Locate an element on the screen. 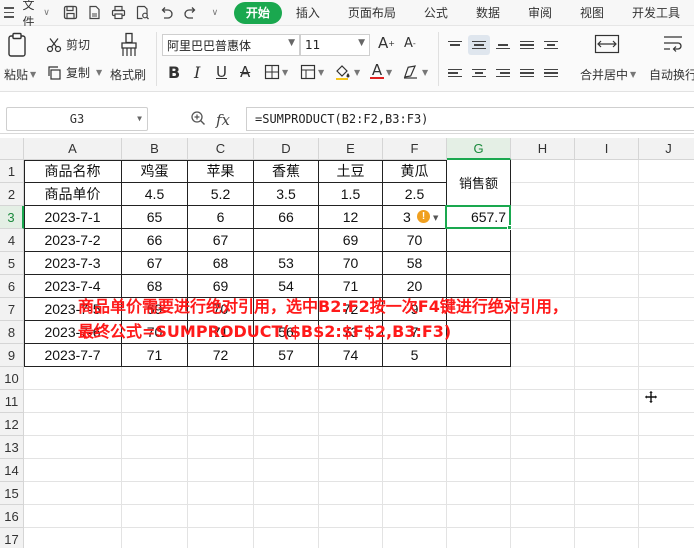 Image resolution: width=694 pixels, height=548 pixels. cell-e4: 69 is located at coordinates (350, 240).